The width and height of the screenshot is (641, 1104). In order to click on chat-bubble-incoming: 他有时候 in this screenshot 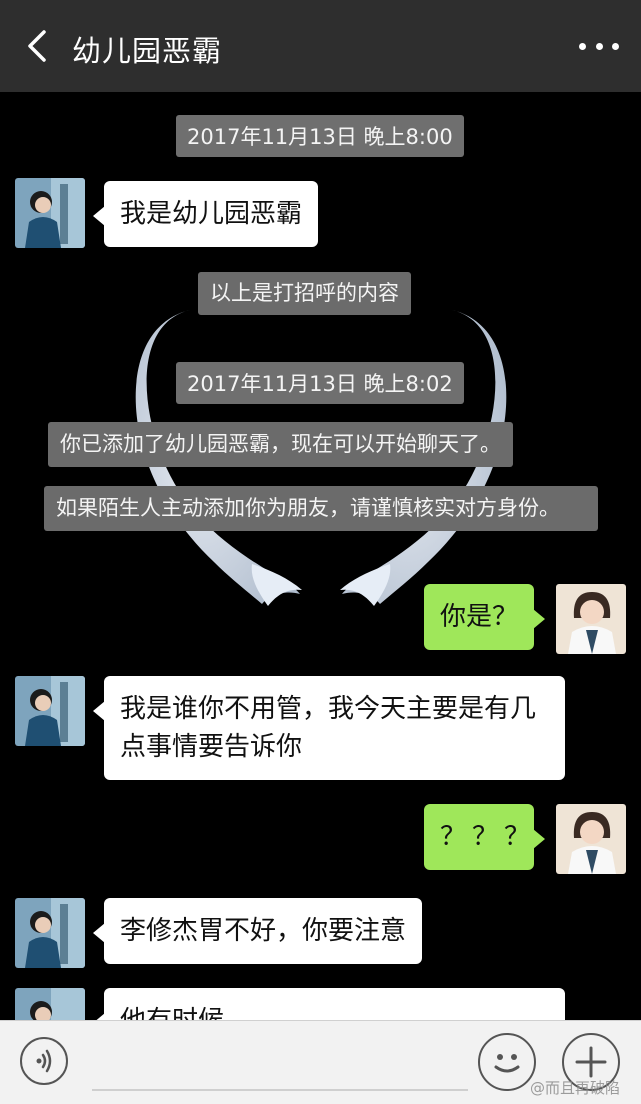, I will do `click(329, 1004)`.